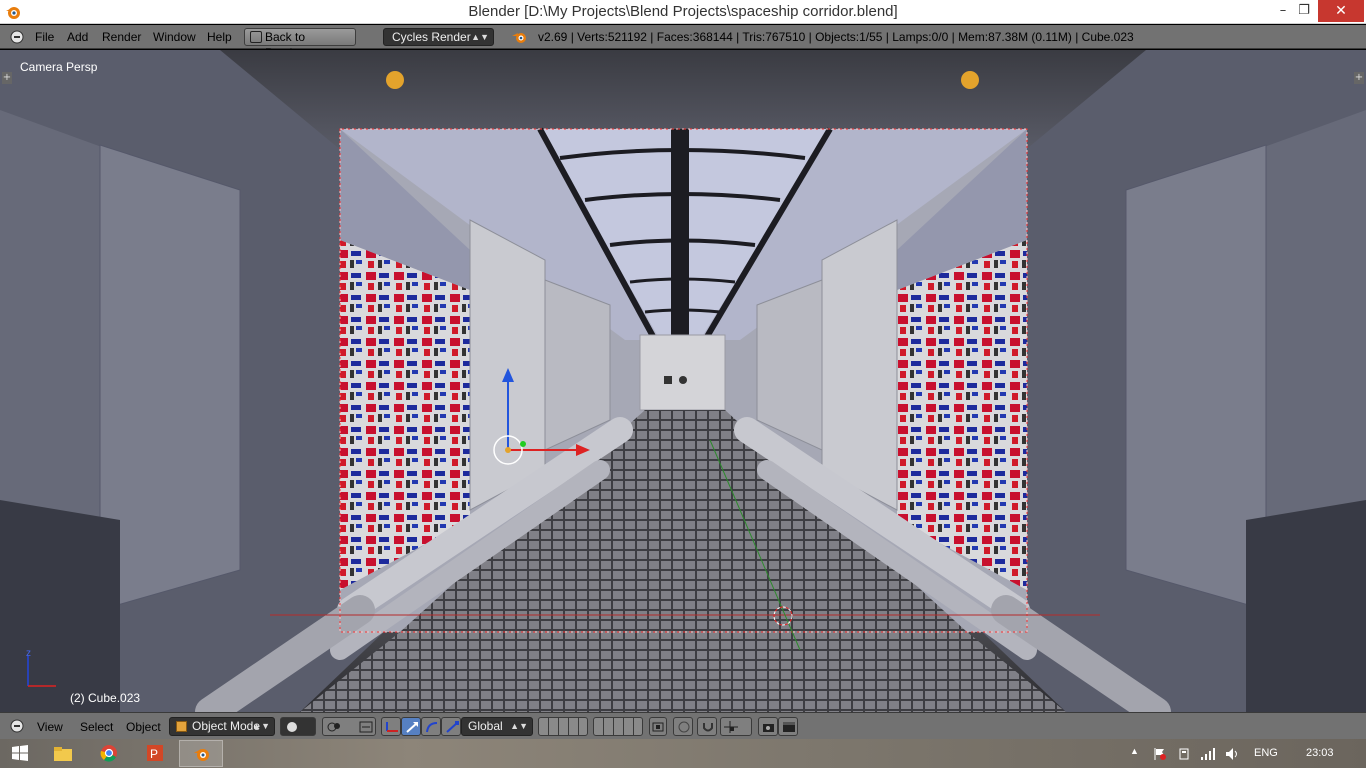  What do you see at coordinates (366, 727) in the screenshot?
I see `selection-only-icon` at bounding box center [366, 727].